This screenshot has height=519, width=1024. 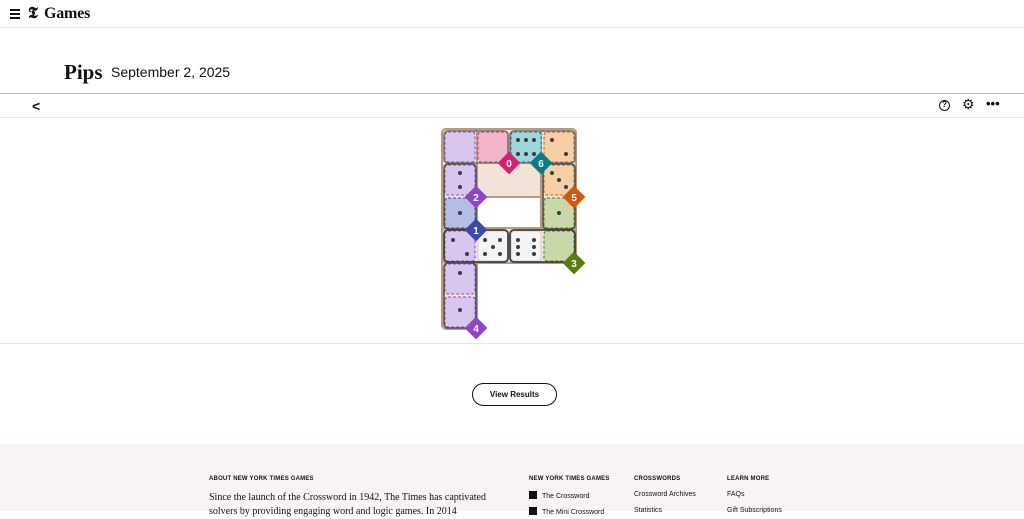 I want to click on back-button: <, so click(x=36, y=106).